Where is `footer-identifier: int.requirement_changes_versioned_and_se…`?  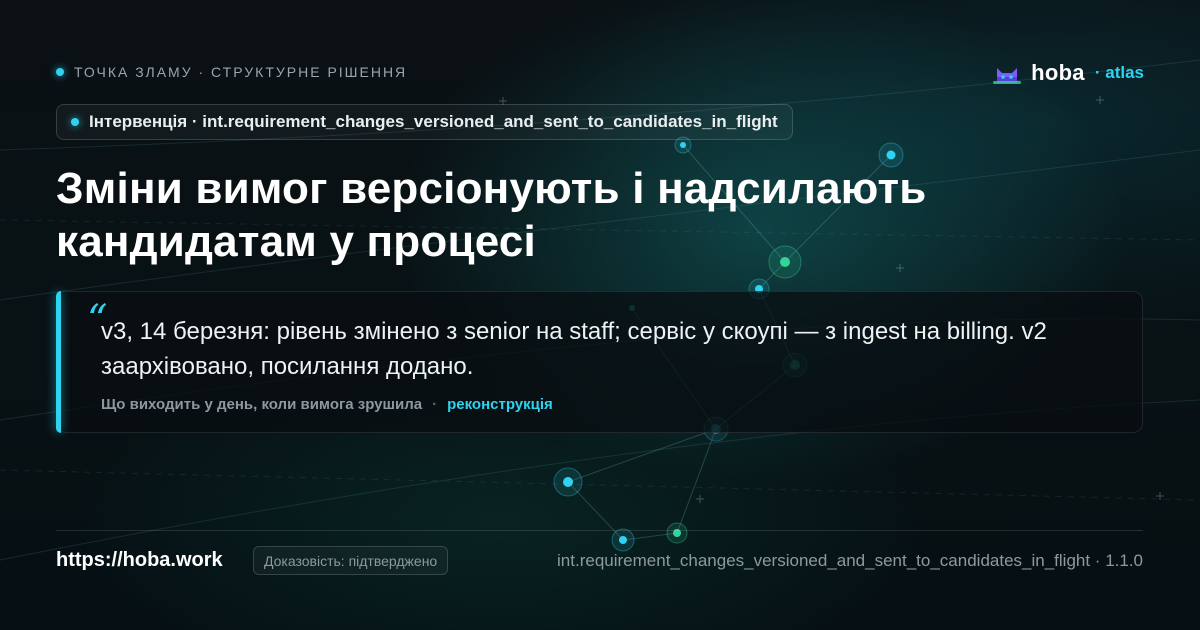 footer-identifier: int.requirement_changes_versioned_and_se… is located at coordinates (850, 560).